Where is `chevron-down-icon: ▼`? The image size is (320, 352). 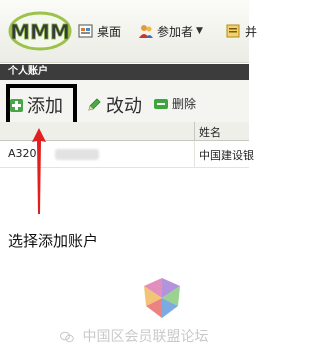 chevron-down-icon: ▼ is located at coordinates (199, 31).